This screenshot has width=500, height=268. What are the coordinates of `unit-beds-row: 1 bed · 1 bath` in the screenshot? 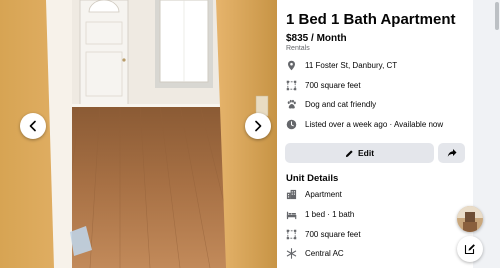 It's located at (320, 214).